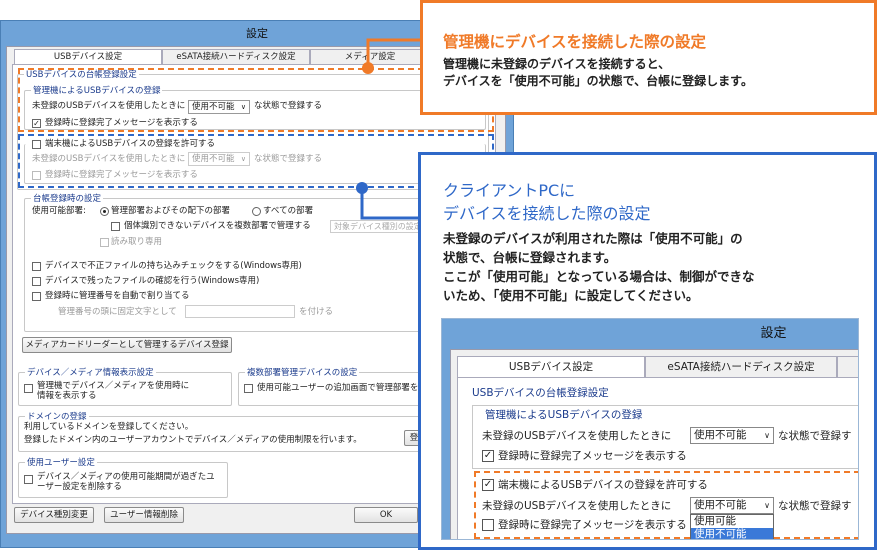  I want to click on blue-connector-dot, so click(362, 188).